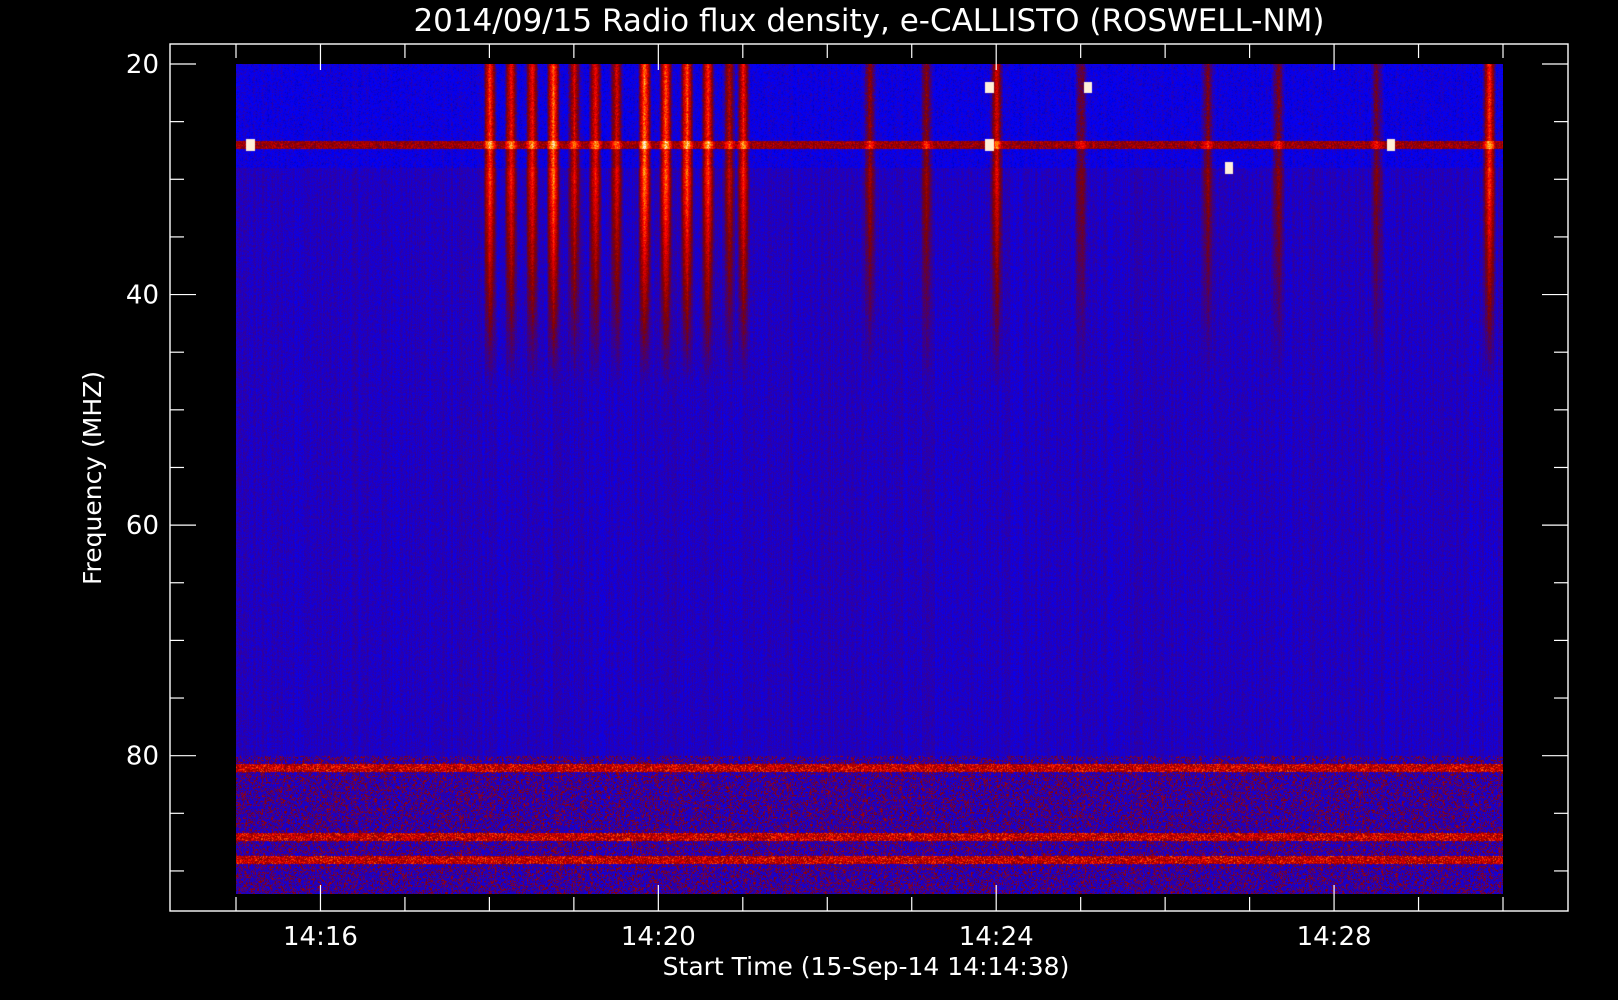  Describe the element at coordinates (92, 478) in the screenshot. I see `y-axis-label: Frequency (MHZ)` at that location.